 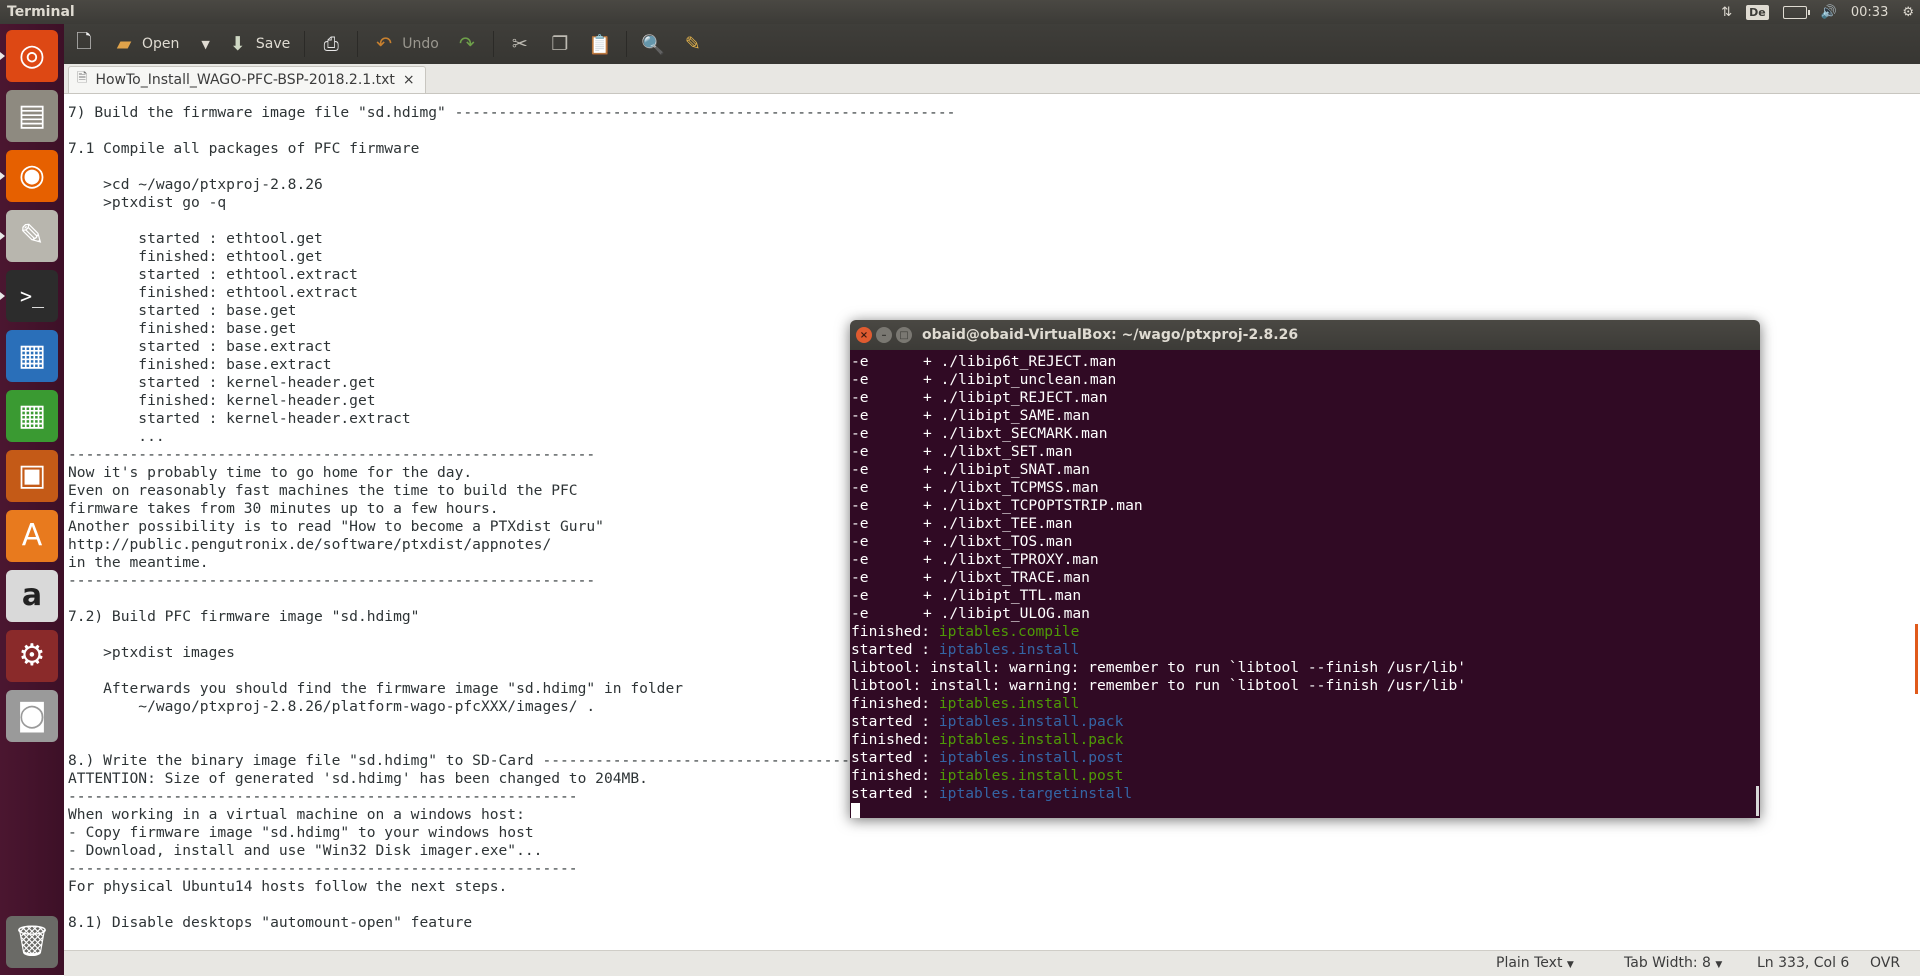 What do you see at coordinates (626, 44) in the screenshot?
I see `toolbar-separator` at bounding box center [626, 44].